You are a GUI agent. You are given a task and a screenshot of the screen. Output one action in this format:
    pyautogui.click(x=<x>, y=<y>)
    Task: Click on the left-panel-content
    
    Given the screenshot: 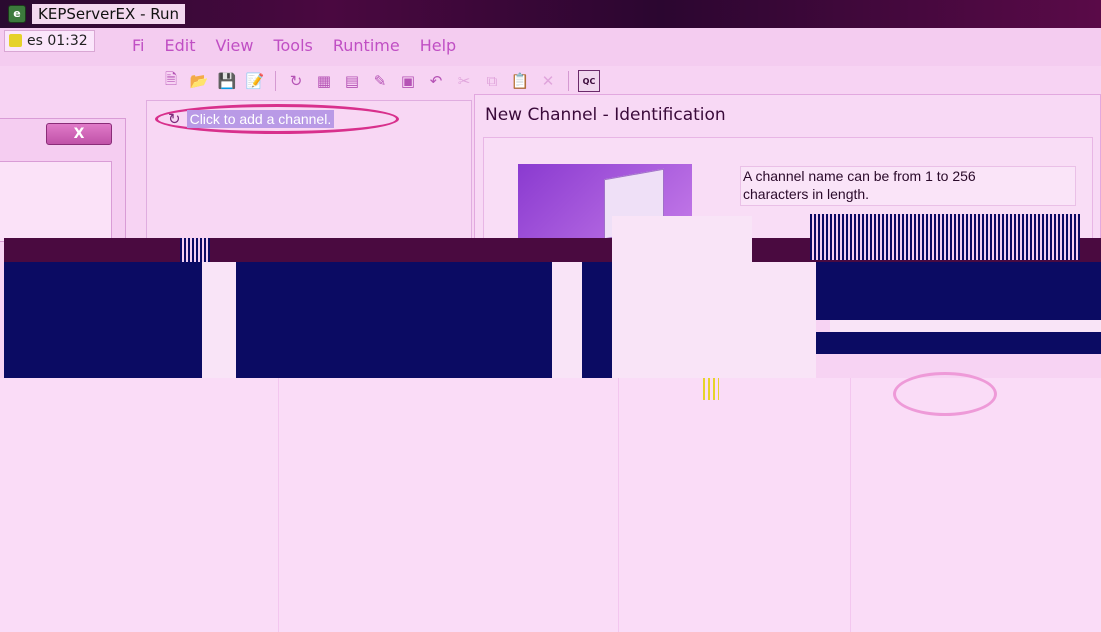 What is the action you would take?
    pyautogui.click(x=56, y=201)
    